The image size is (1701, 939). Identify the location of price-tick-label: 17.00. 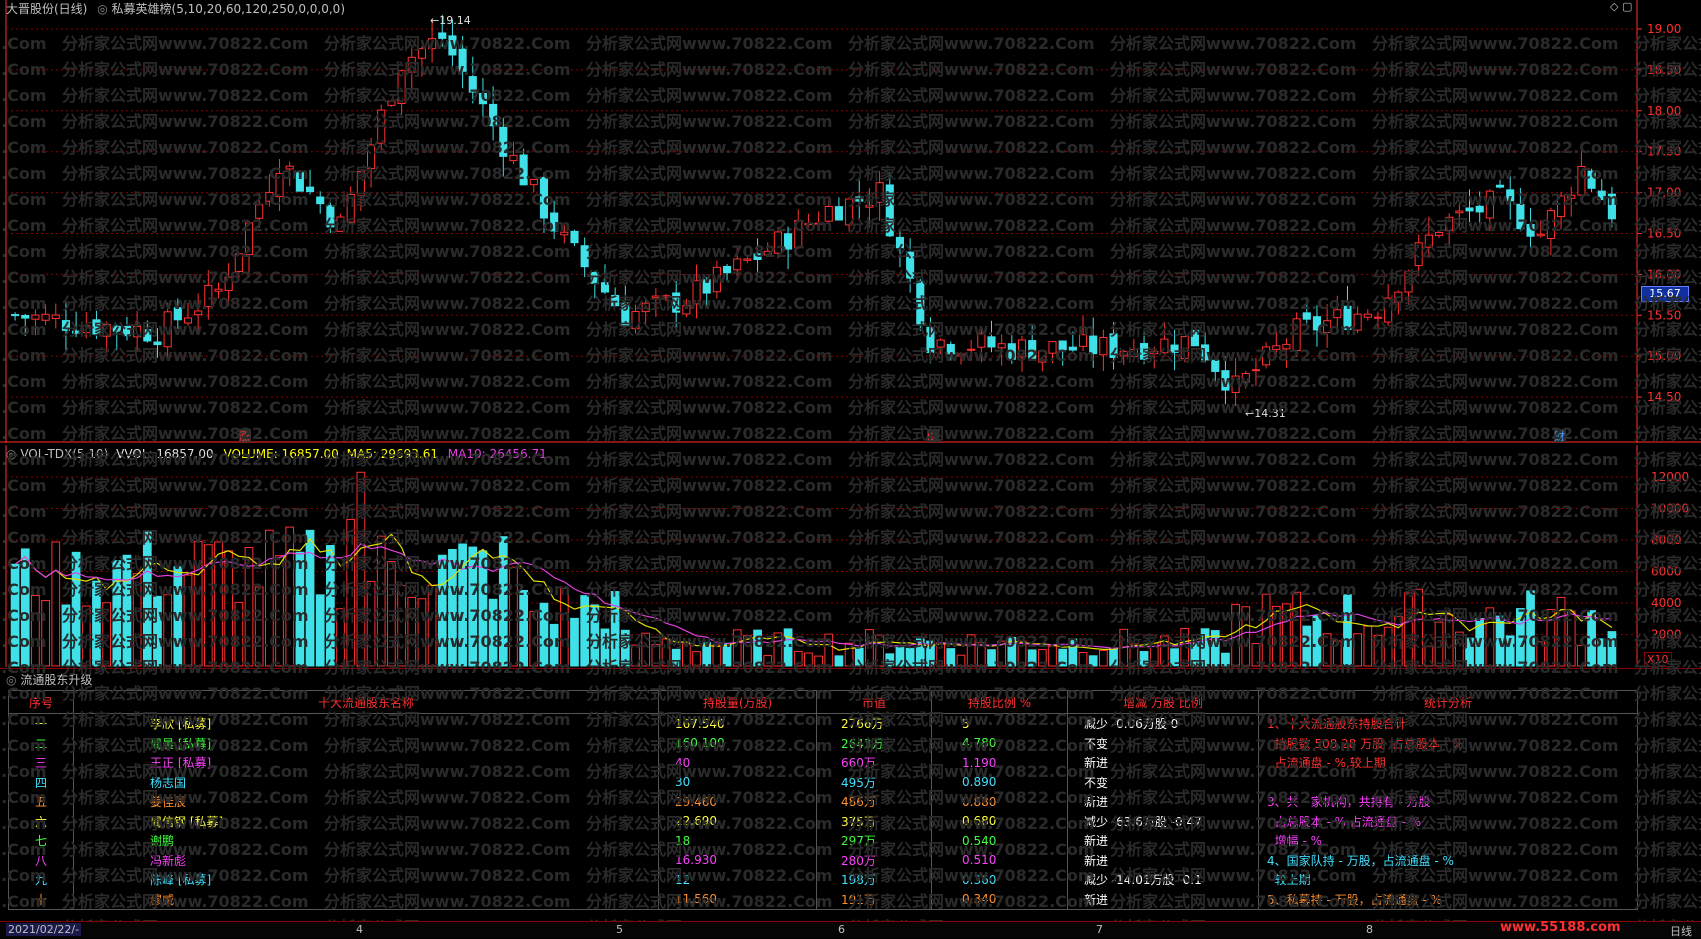
(1664, 193).